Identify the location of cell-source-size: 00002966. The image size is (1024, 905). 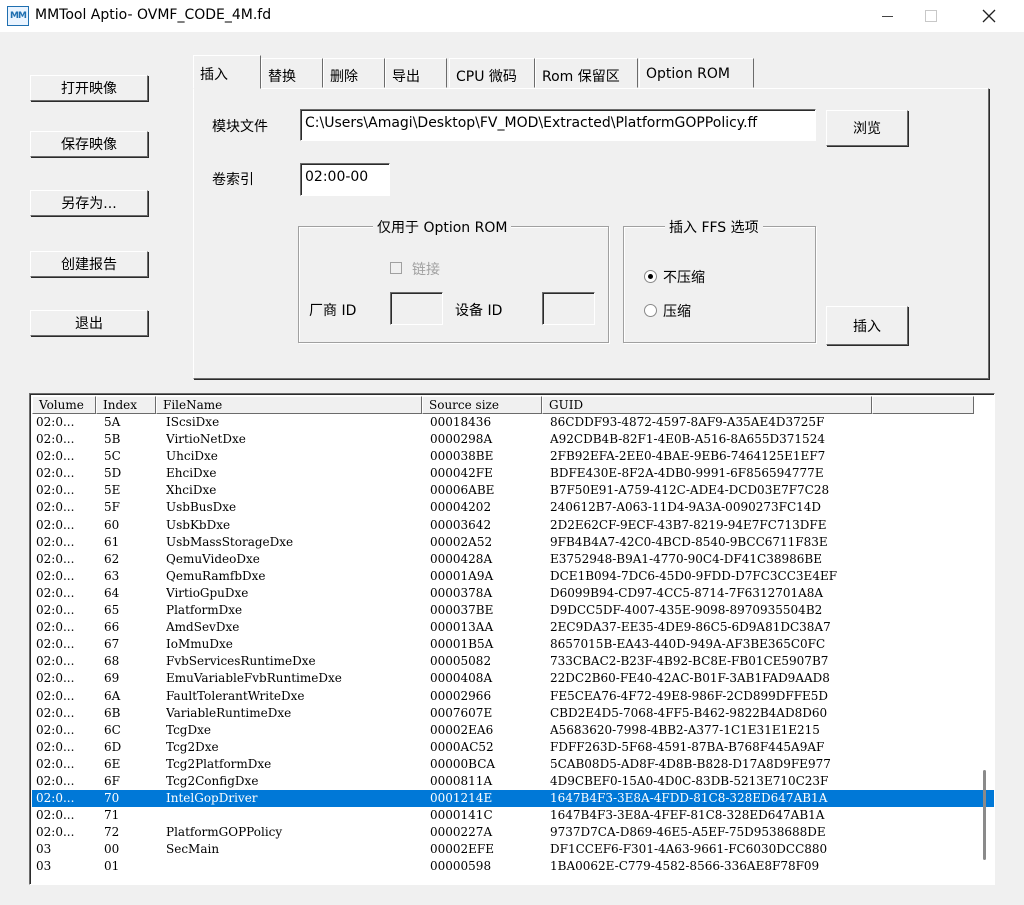
(461, 695).